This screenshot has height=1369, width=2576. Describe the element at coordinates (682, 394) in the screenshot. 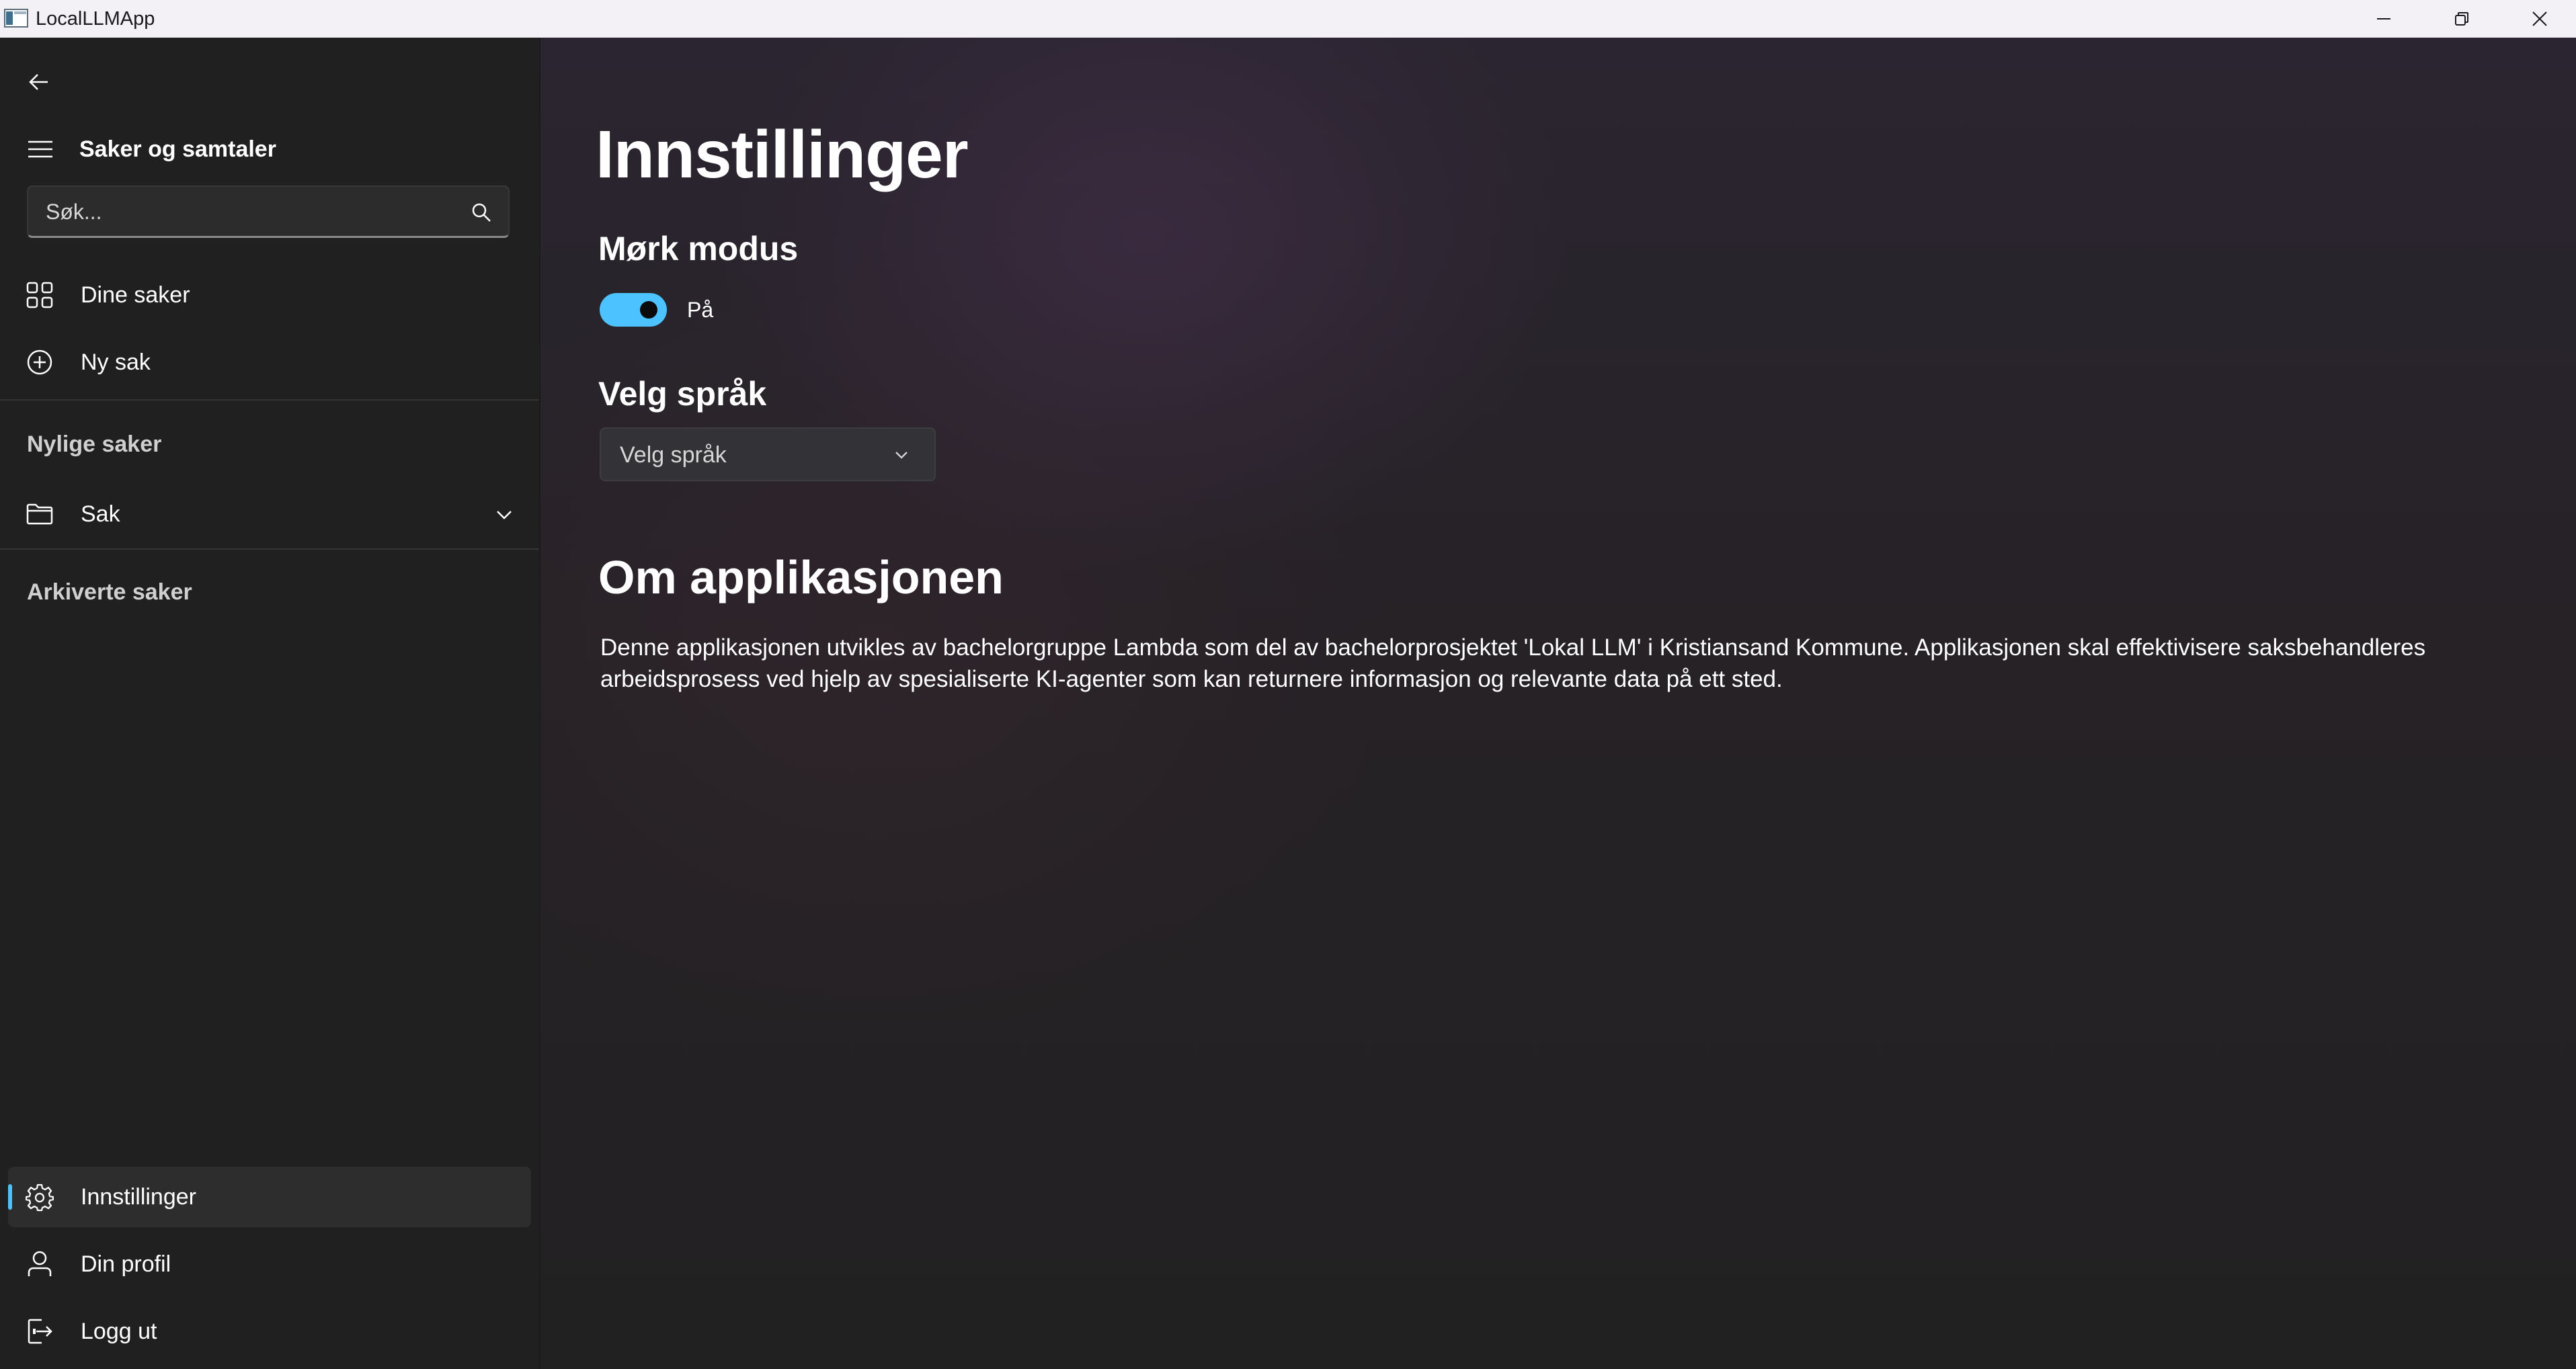

I see `language-heading: Velg språk` at that location.